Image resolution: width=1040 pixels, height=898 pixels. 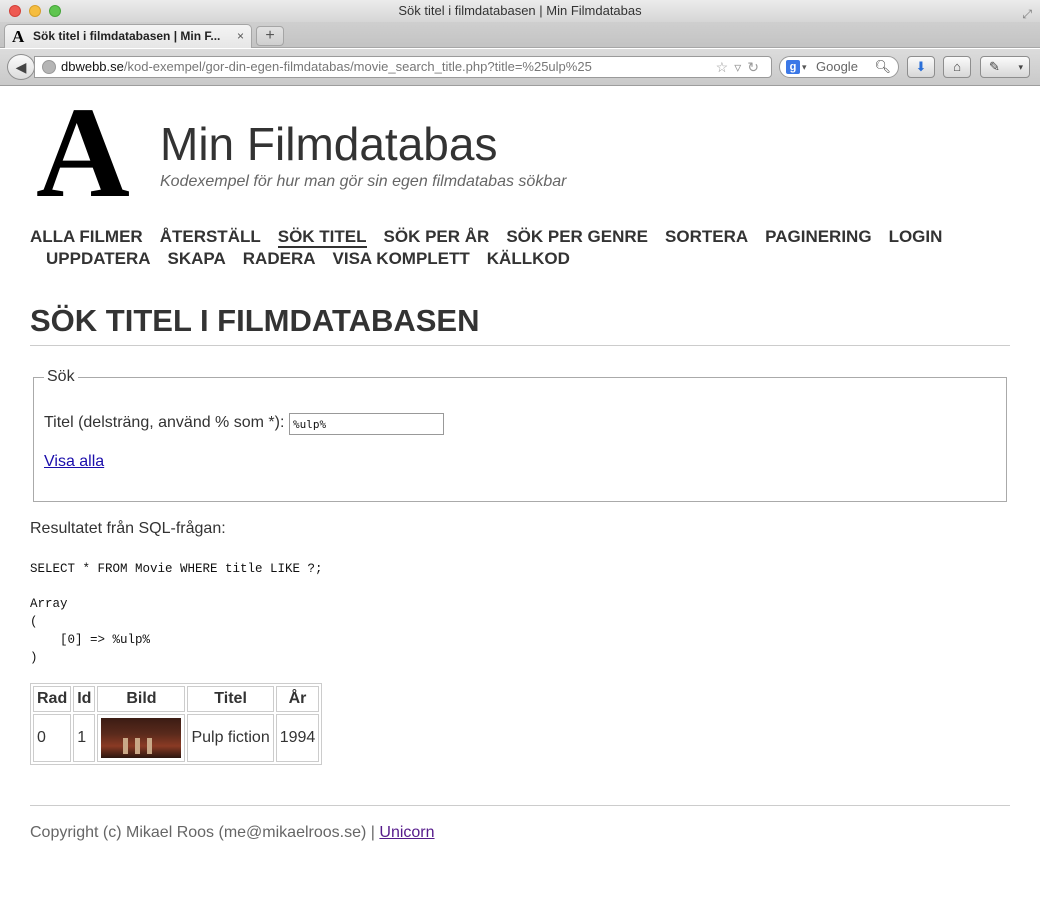 I want to click on nav-uppdatera: UPPDATERA, so click(x=98, y=259).